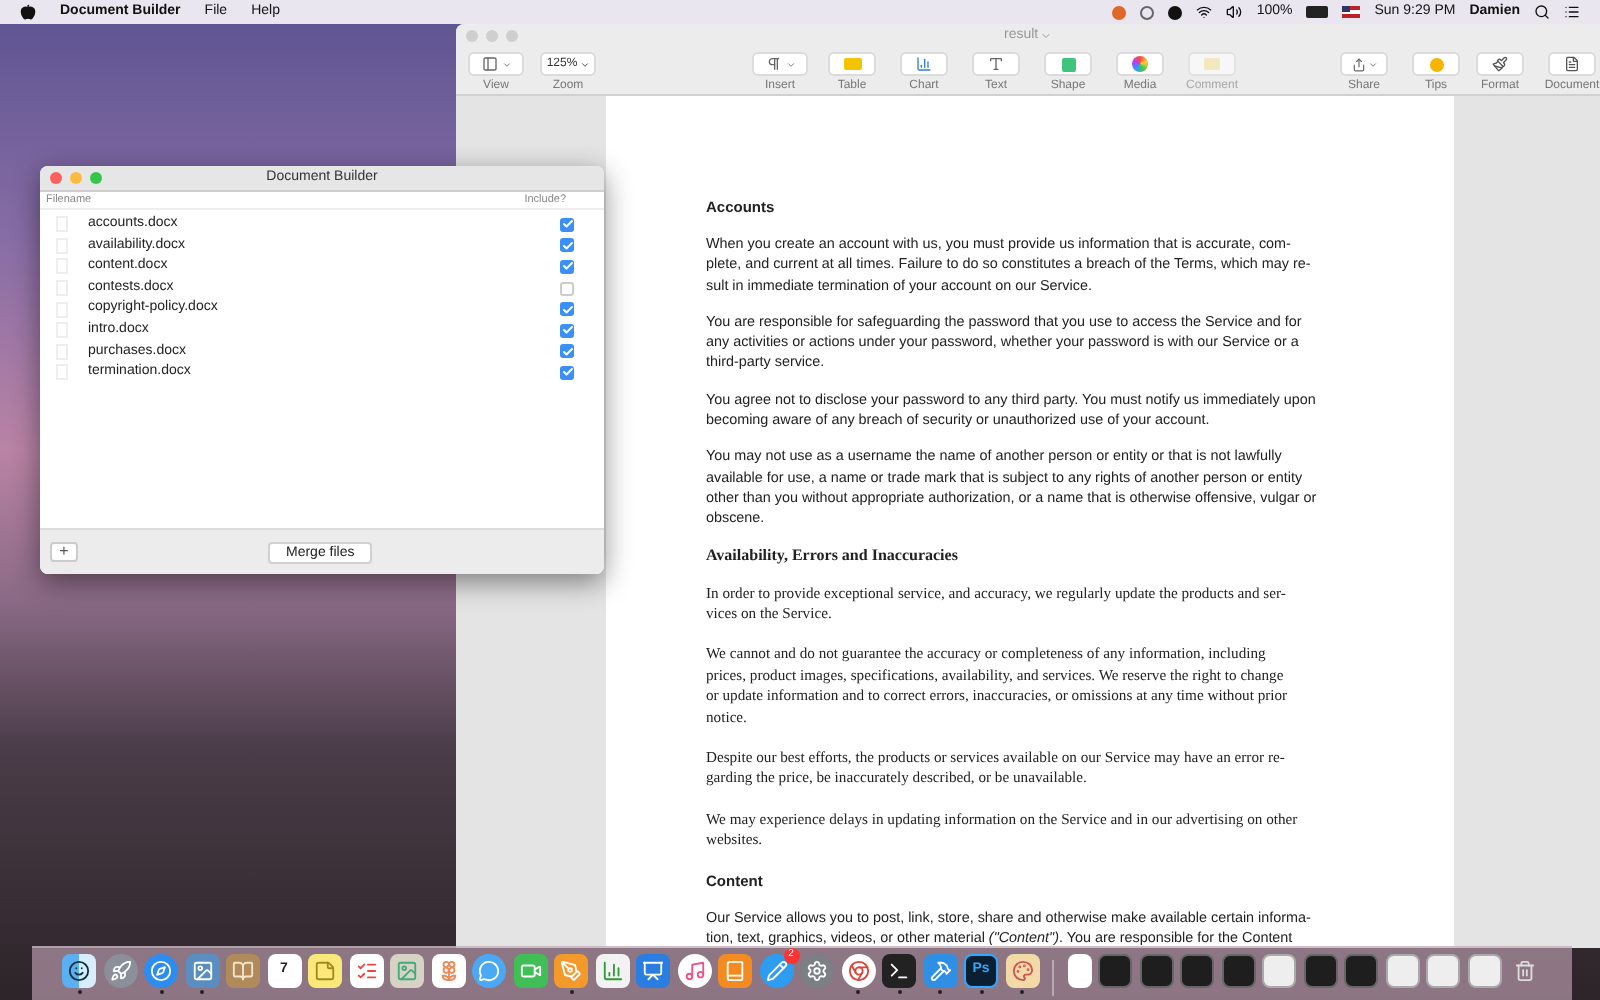 The width and height of the screenshot is (1600, 1000). What do you see at coordinates (1436, 64) in the screenshot?
I see `tips-icon` at bounding box center [1436, 64].